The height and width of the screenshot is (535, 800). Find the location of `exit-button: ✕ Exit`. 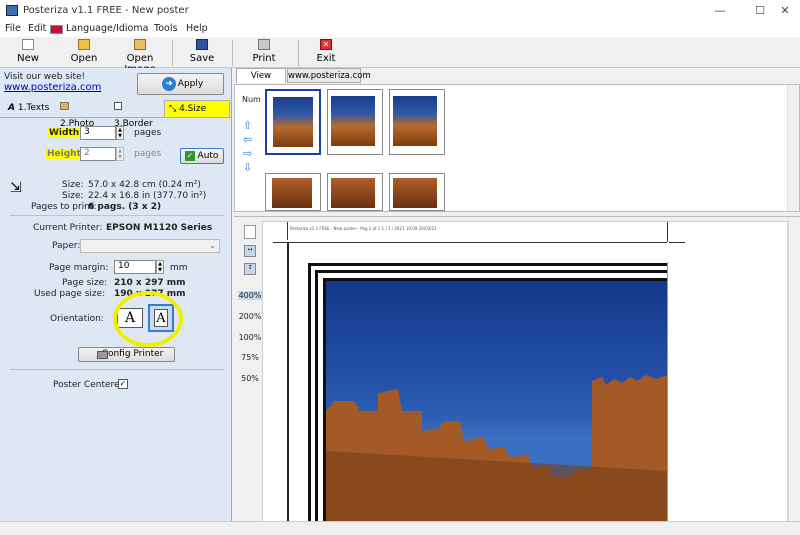

exit-button: ✕ Exit is located at coordinates (326, 51).